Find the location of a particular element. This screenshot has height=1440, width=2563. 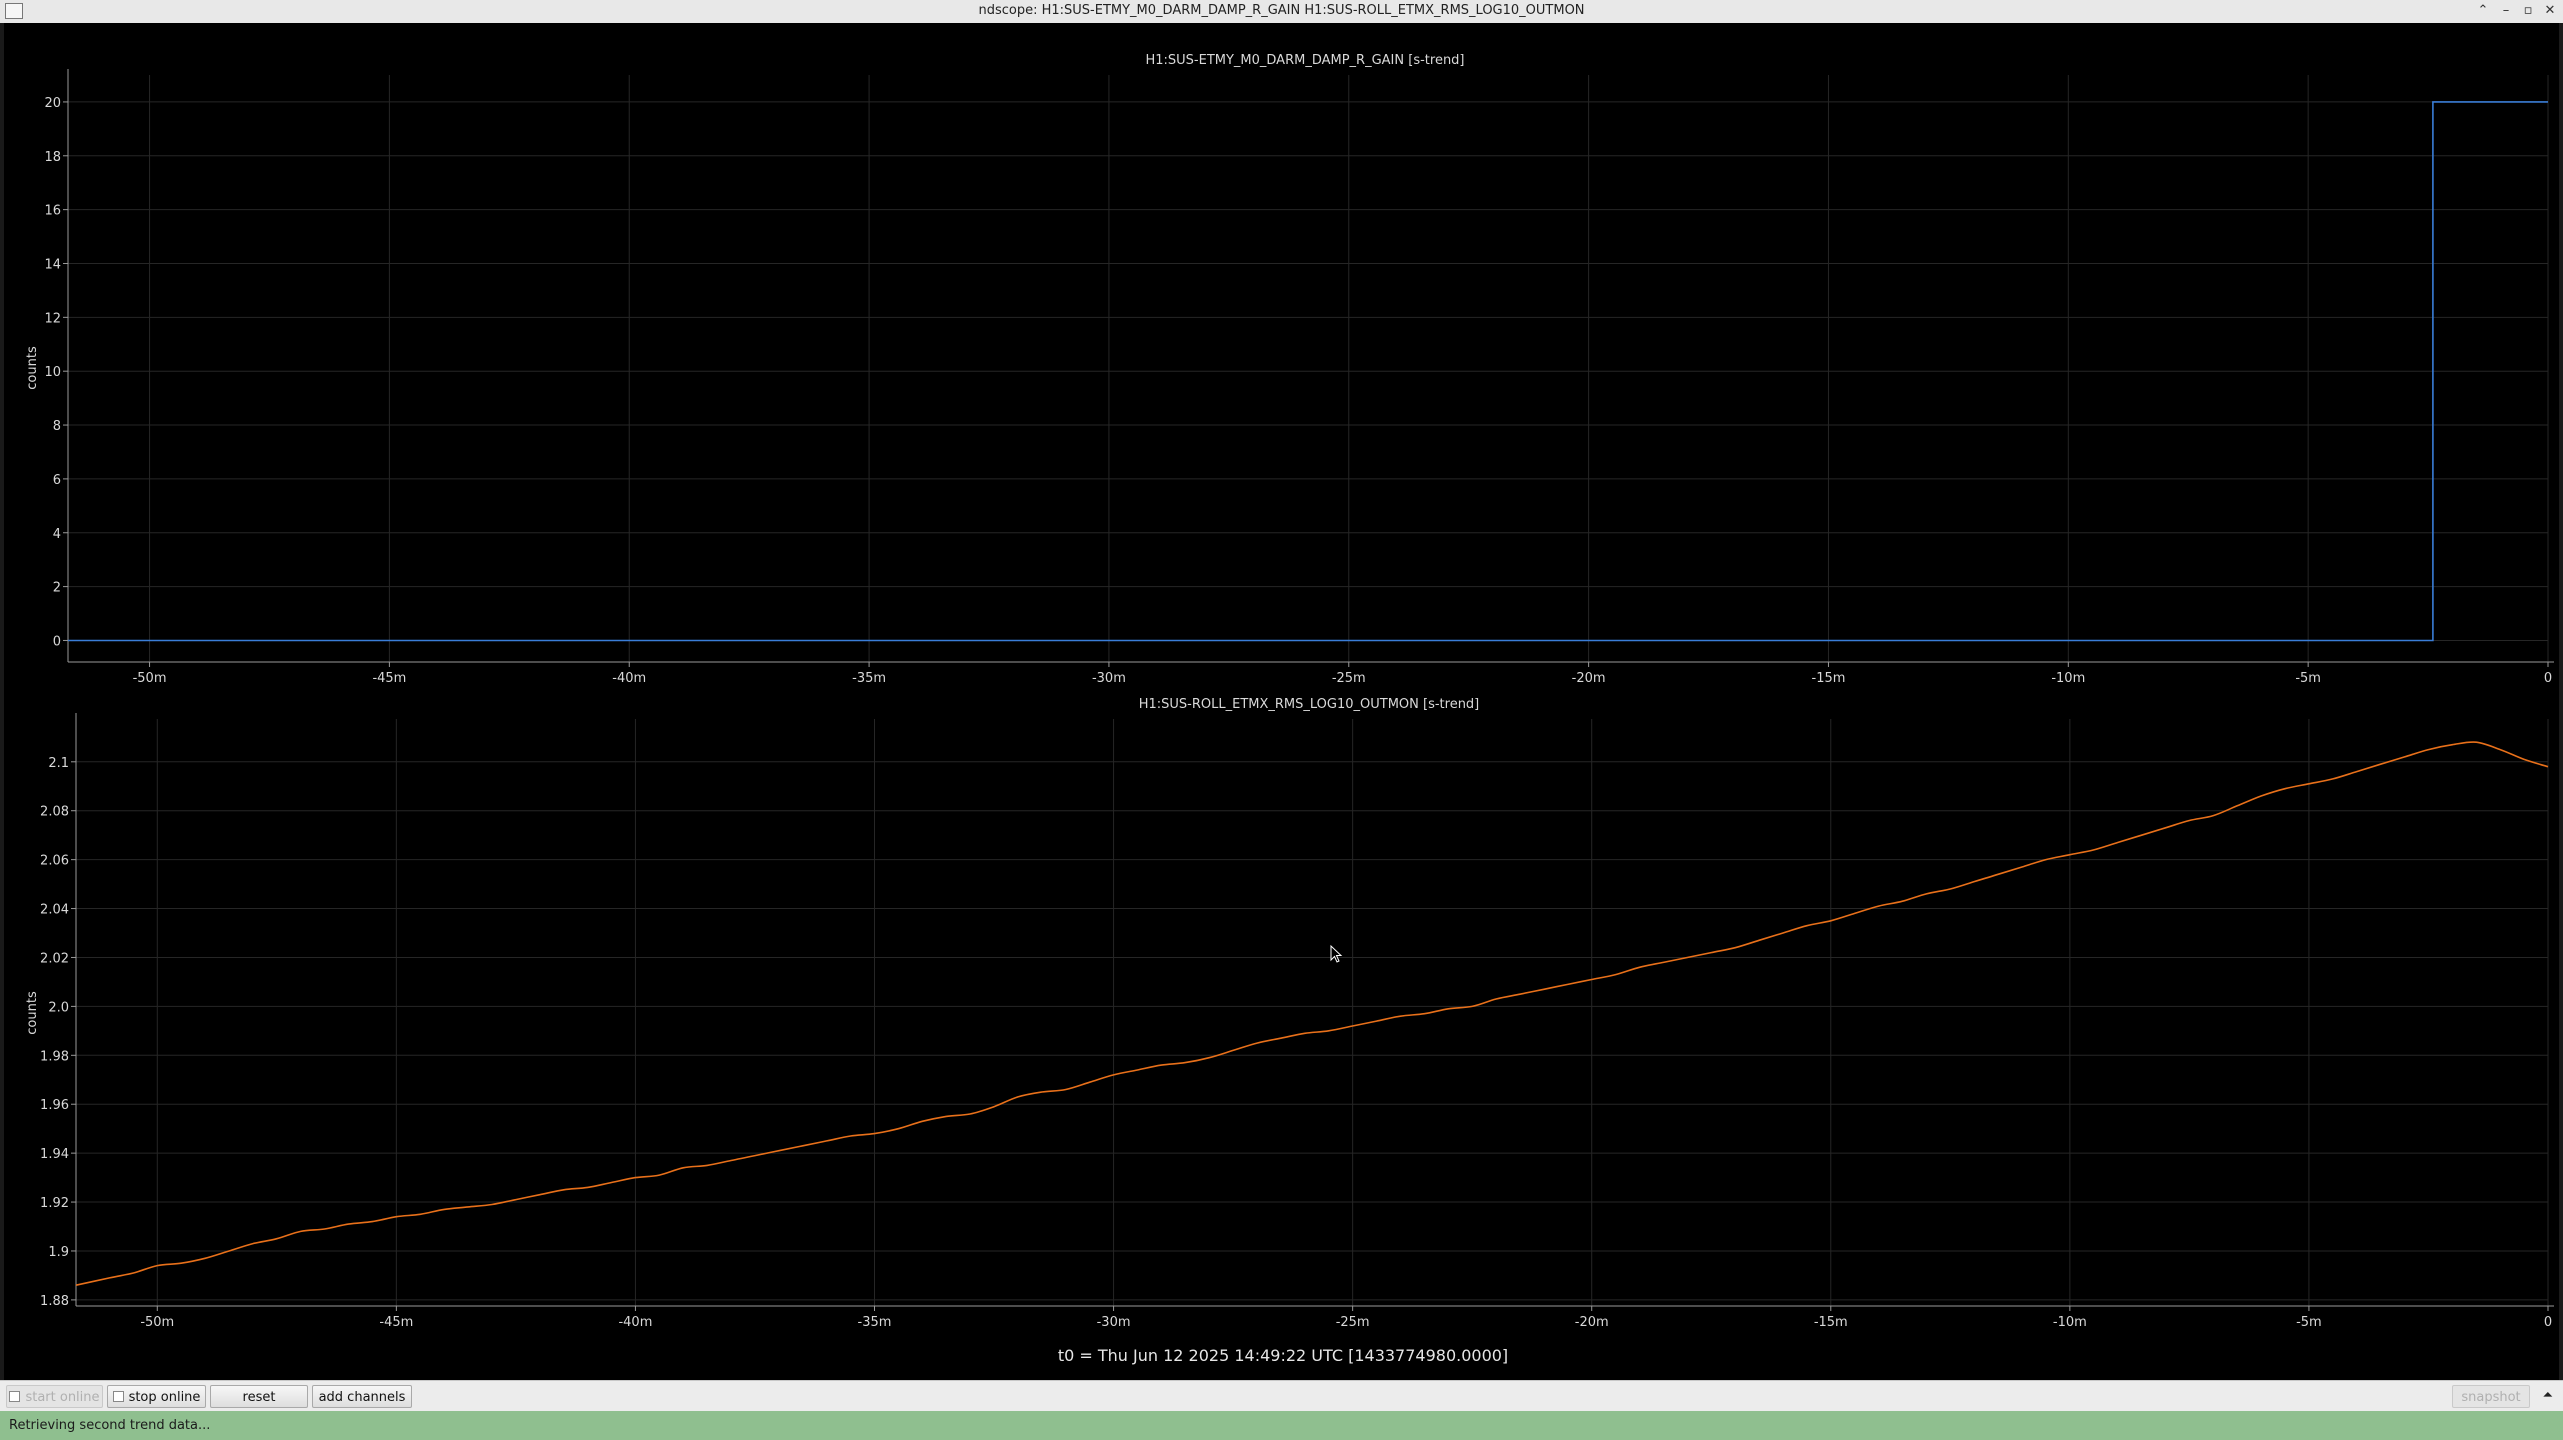

y-tick-label: 12 is located at coordinates (52, 318).